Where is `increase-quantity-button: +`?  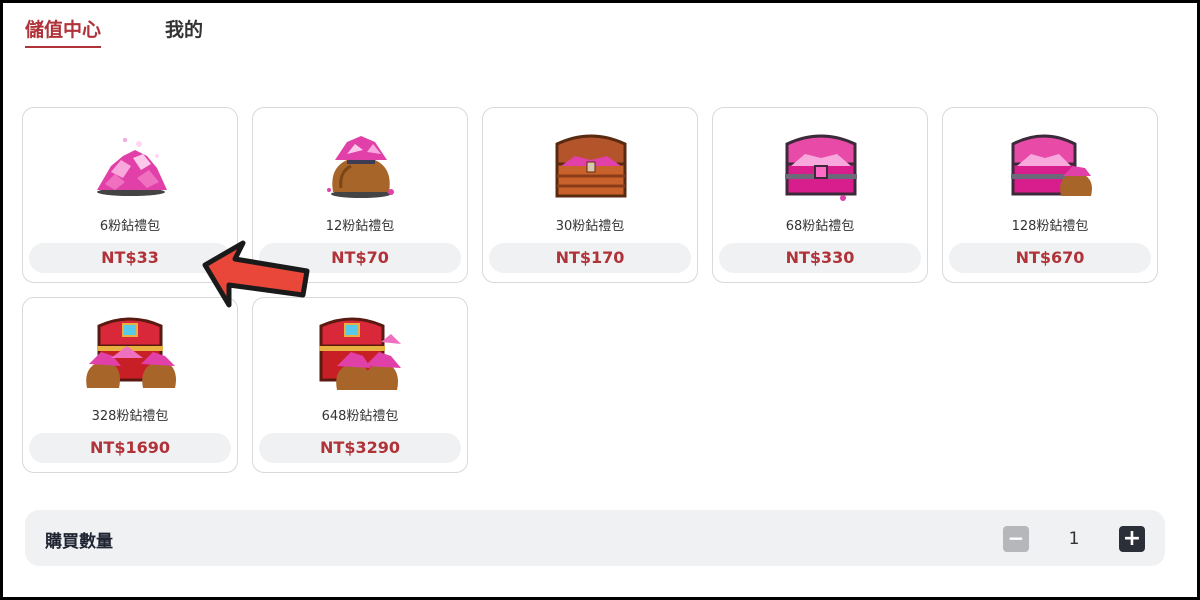 increase-quantity-button: + is located at coordinates (1132, 539).